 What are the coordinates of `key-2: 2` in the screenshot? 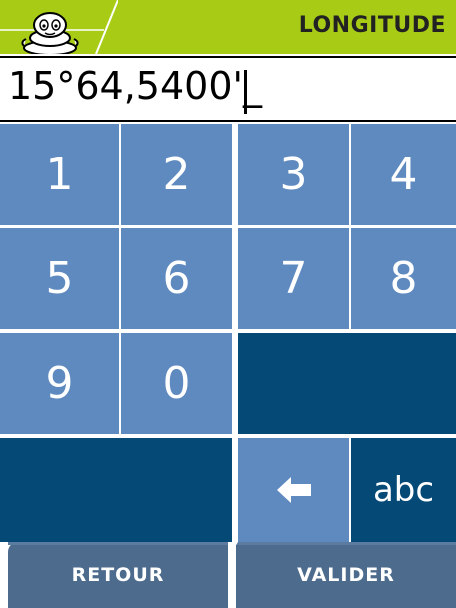 It's located at (176, 174).